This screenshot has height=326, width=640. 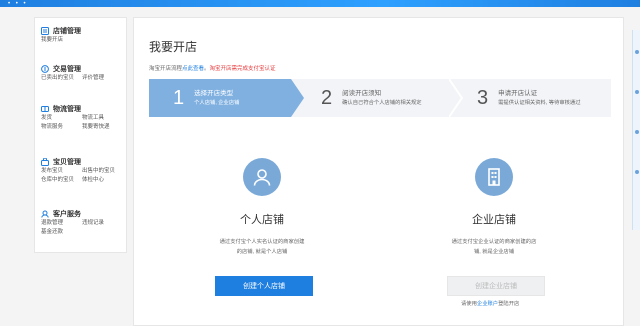 What do you see at coordinates (262, 220) in the screenshot?
I see `personal-store-title: 个人店铺` at bounding box center [262, 220].